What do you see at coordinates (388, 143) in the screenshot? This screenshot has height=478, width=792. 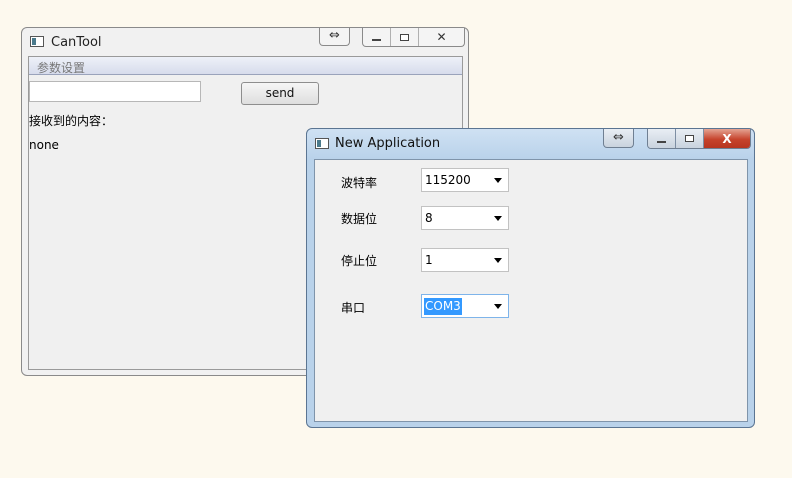 I see `window-title: New Application` at bounding box center [388, 143].